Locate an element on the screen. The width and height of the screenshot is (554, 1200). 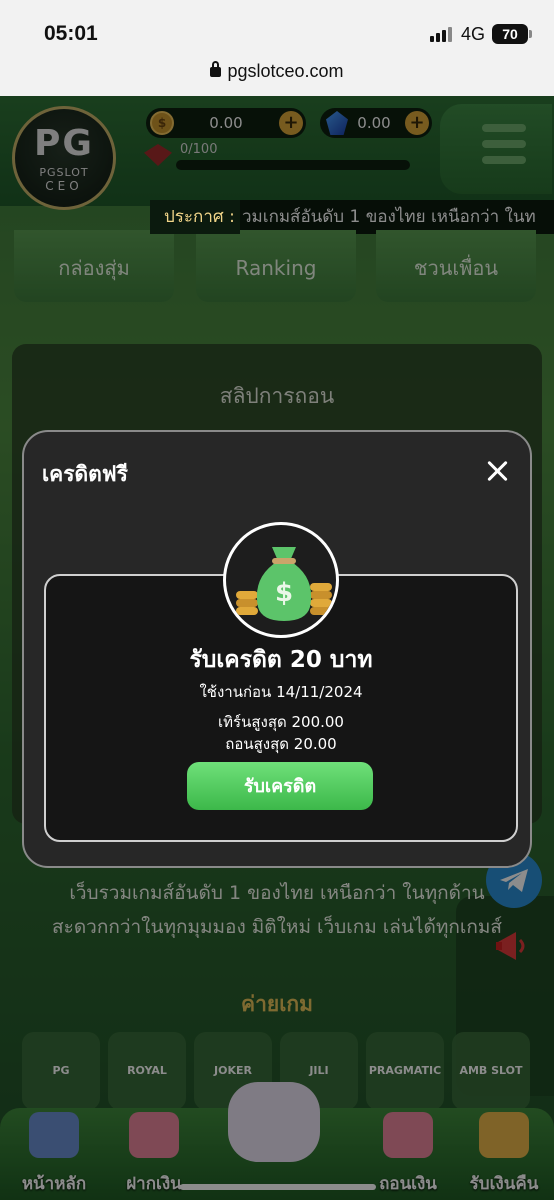
max-turnover: เทิร์นสูงสุด 200.00 is located at coordinates (281, 722).